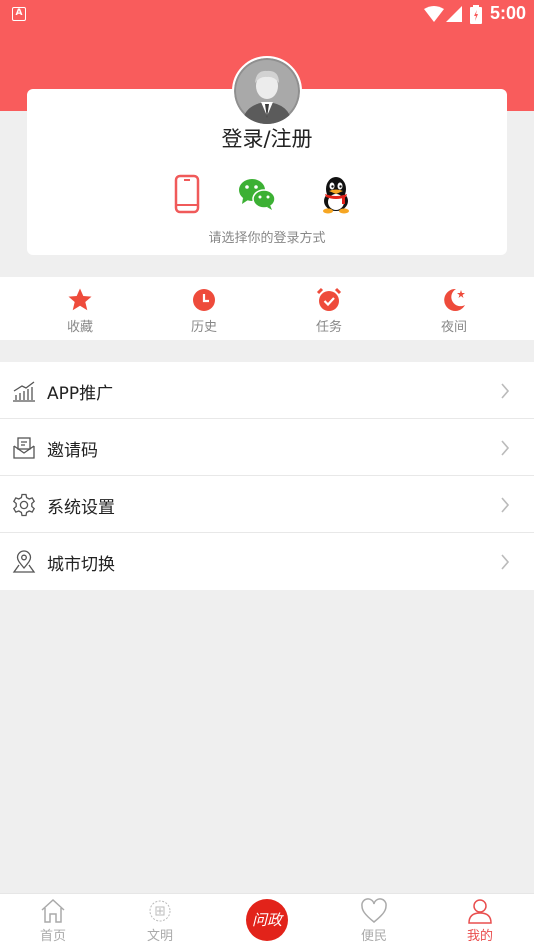 This screenshot has height=950, width=534. What do you see at coordinates (267, 14) in the screenshot?
I see `status-bar: A 5:00` at bounding box center [267, 14].